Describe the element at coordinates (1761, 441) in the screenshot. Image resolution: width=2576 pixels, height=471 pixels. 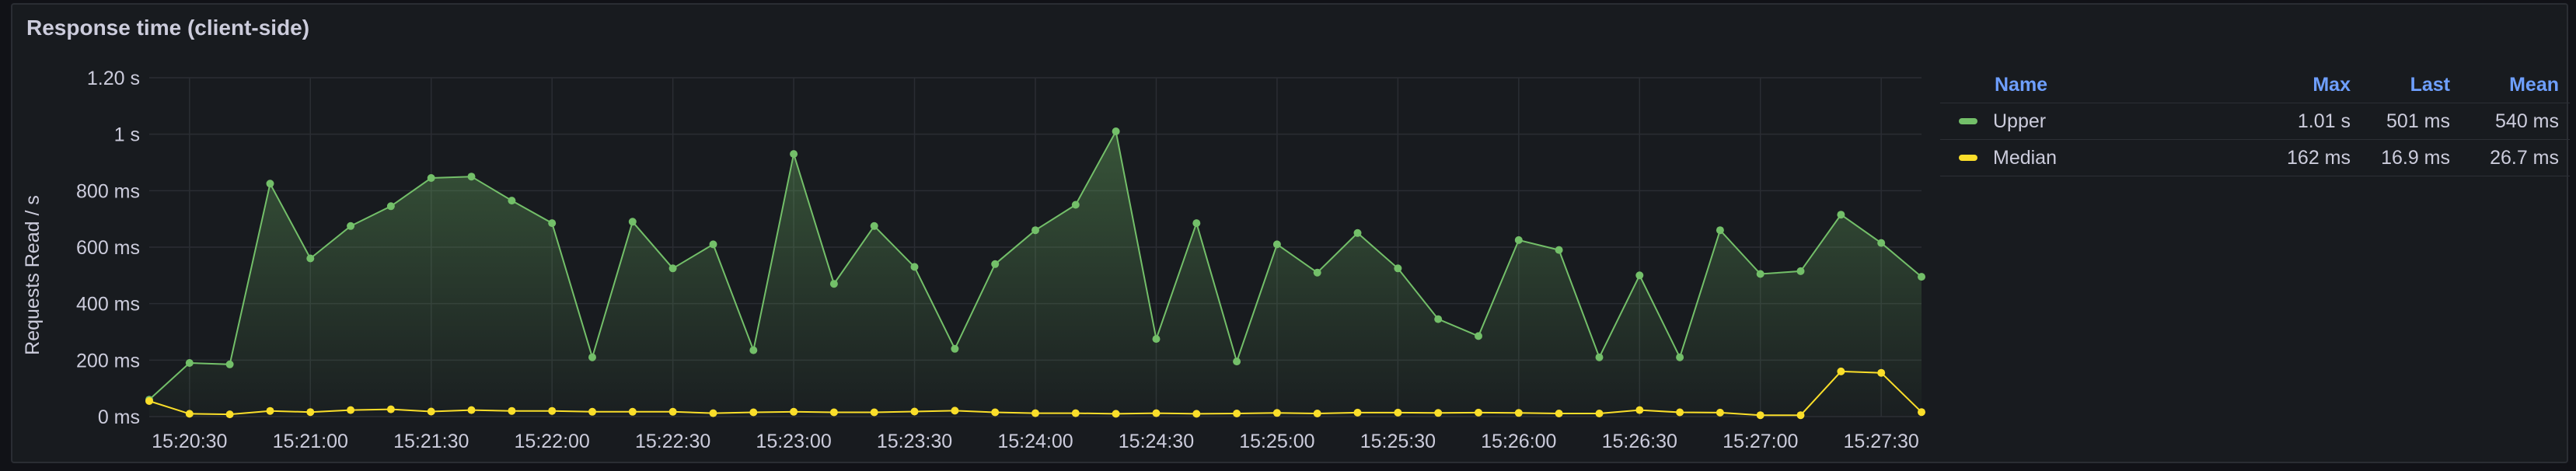
I see `x-tick-label: 15:27:00` at that location.